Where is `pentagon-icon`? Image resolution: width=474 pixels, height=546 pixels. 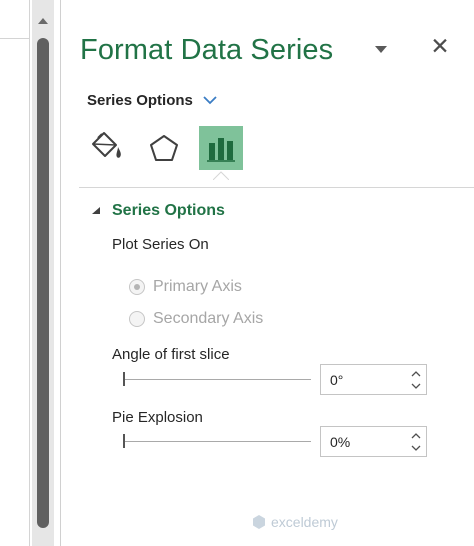 pentagon-icon is located at coordinates (164, 148).